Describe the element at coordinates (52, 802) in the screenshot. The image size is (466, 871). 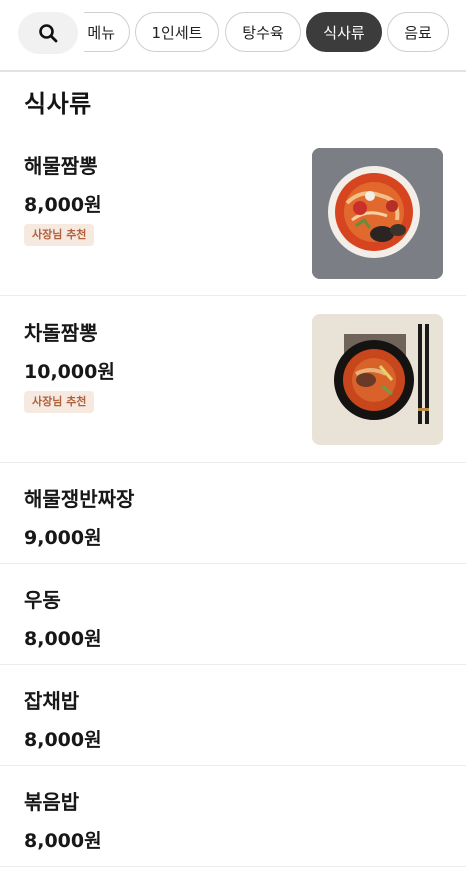
I see `item-name: 볶음밥` at that location.